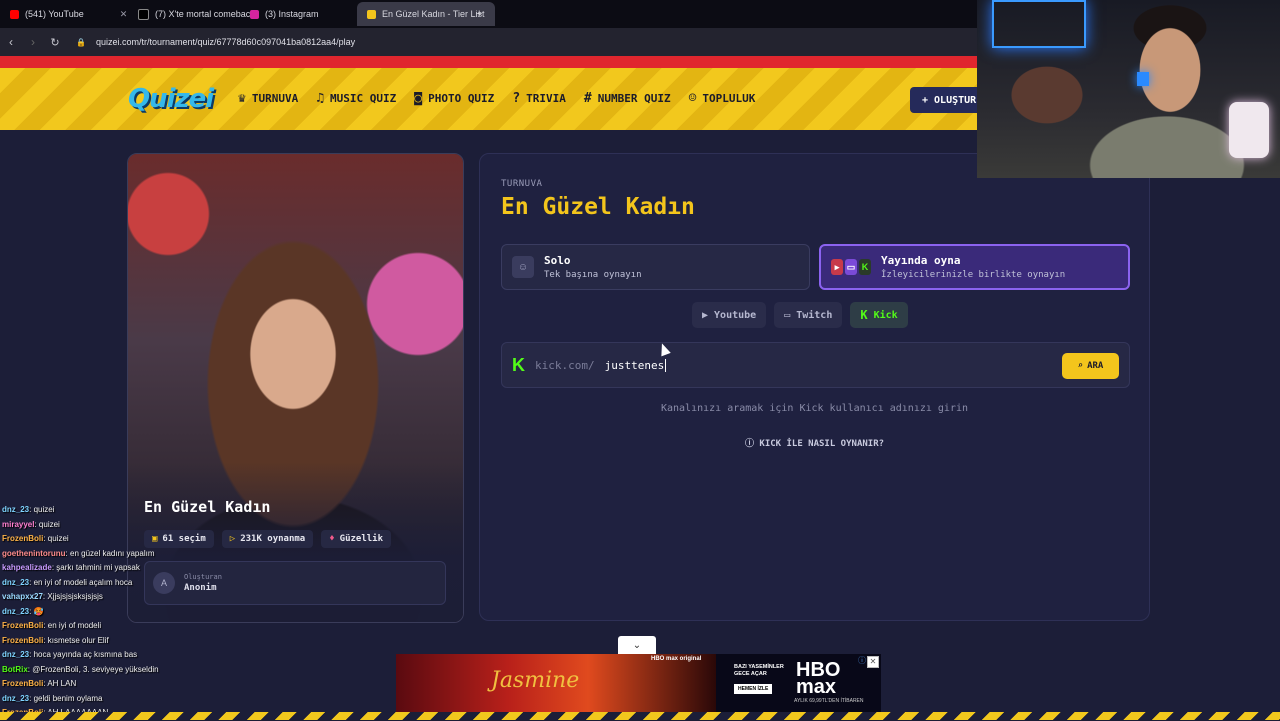  I want to click on platform-label: Youtube, so click(735, 315).